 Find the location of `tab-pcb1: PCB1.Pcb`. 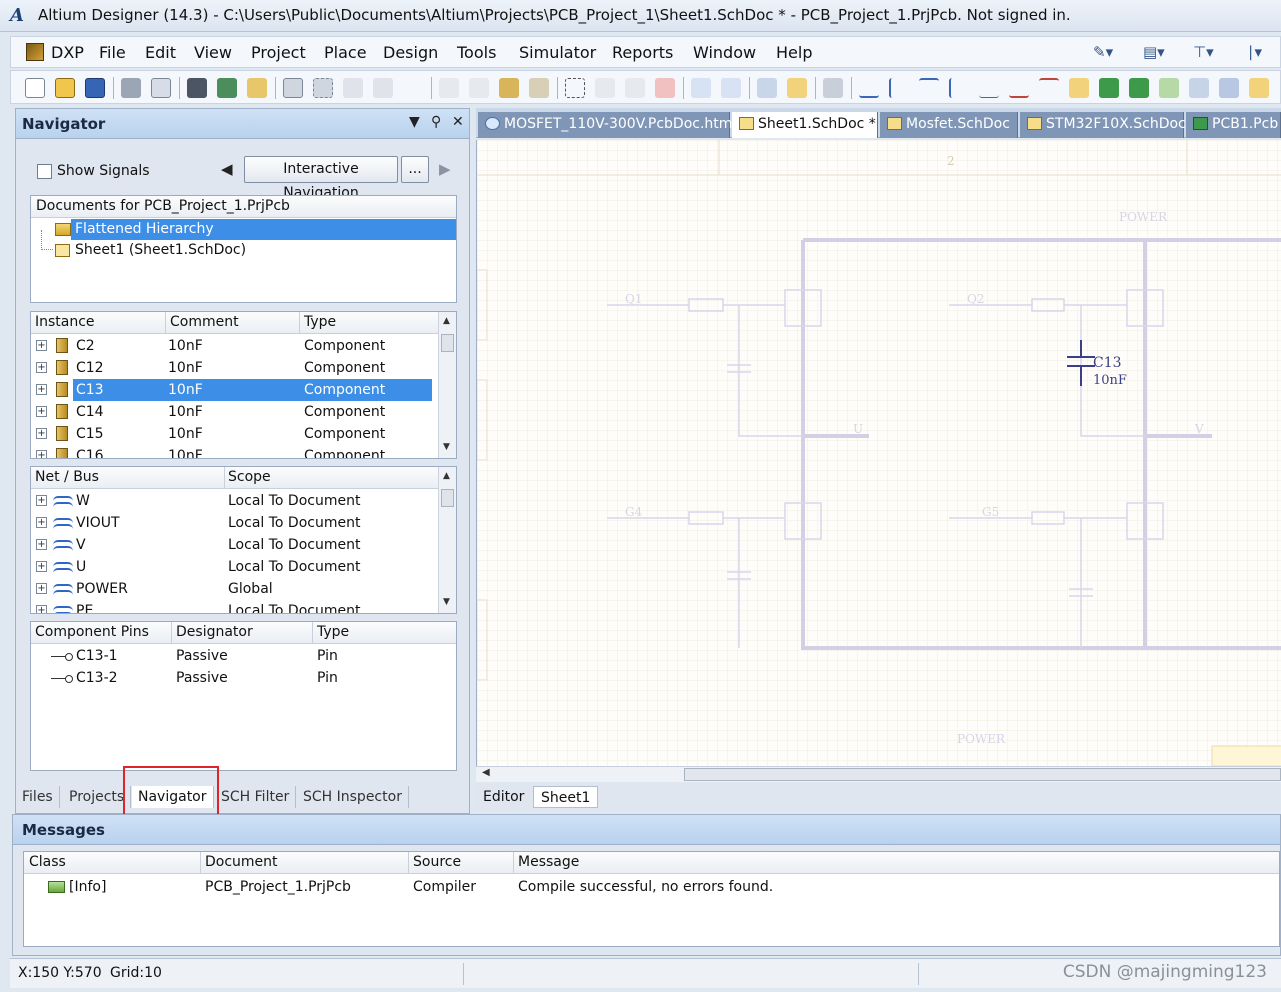

tab-pcb1: PCB1.Pcb is located at coordinates (1233, 125).